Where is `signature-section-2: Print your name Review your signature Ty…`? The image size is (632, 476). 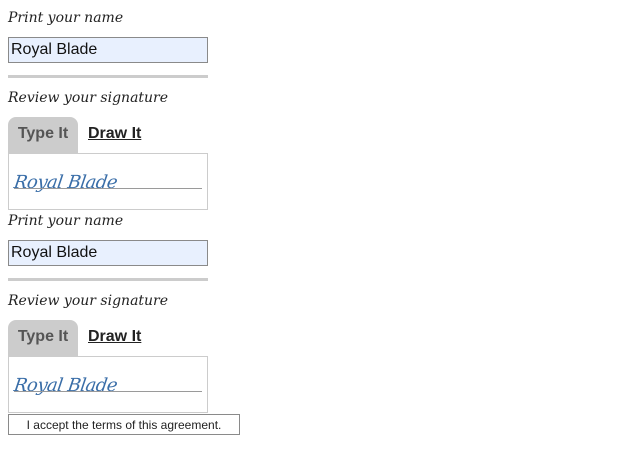
signature-section-2: Print your name Review your signature Ty… is located at coordinates (113, 313).